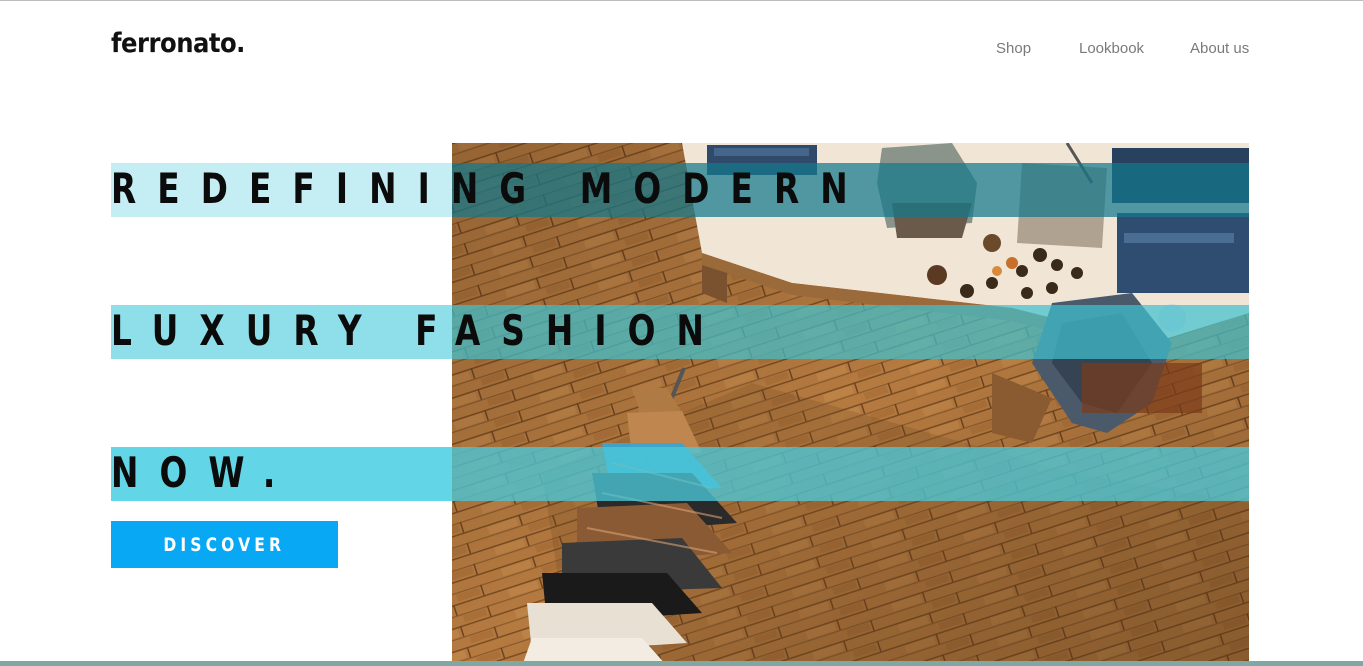 This screenshot has width=1363, height=666. I want to click on headline-line-1: REDEFINING MODERN, so click(490, 188).